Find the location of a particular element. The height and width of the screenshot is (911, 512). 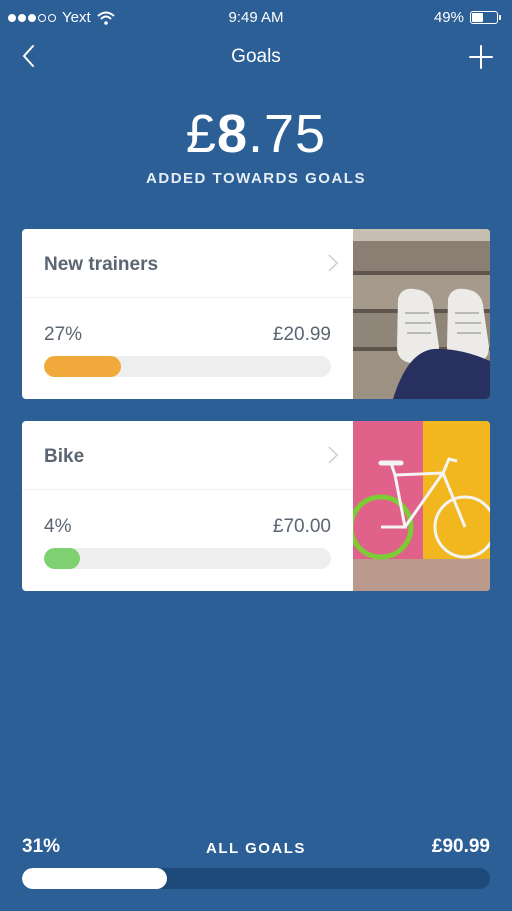

total-amount: £8.75 is located at coordinates (256, 134).